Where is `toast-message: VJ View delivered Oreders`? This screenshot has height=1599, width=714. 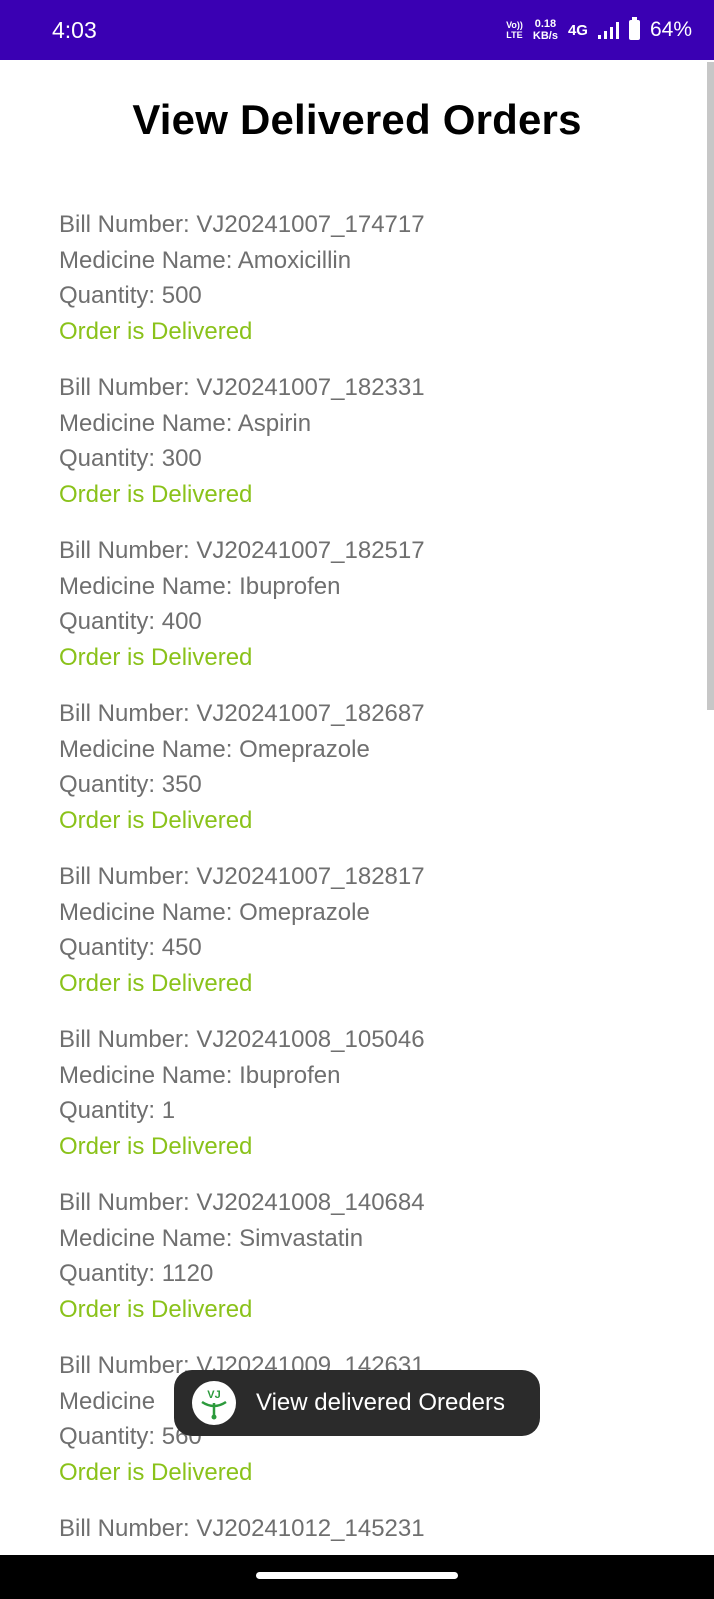
toast-message: VJ View delivered Oreders is located at coordinates (357, 1403).